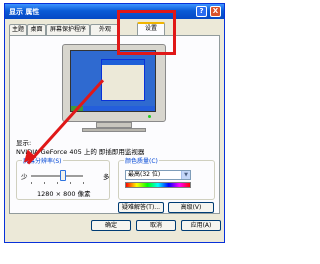 The image size is (320, 264). What do you see at coordinates (114, 11) in the screenshot?
I see `title-bar: 显示 属性 ? X` at bounding box center [114, 11].